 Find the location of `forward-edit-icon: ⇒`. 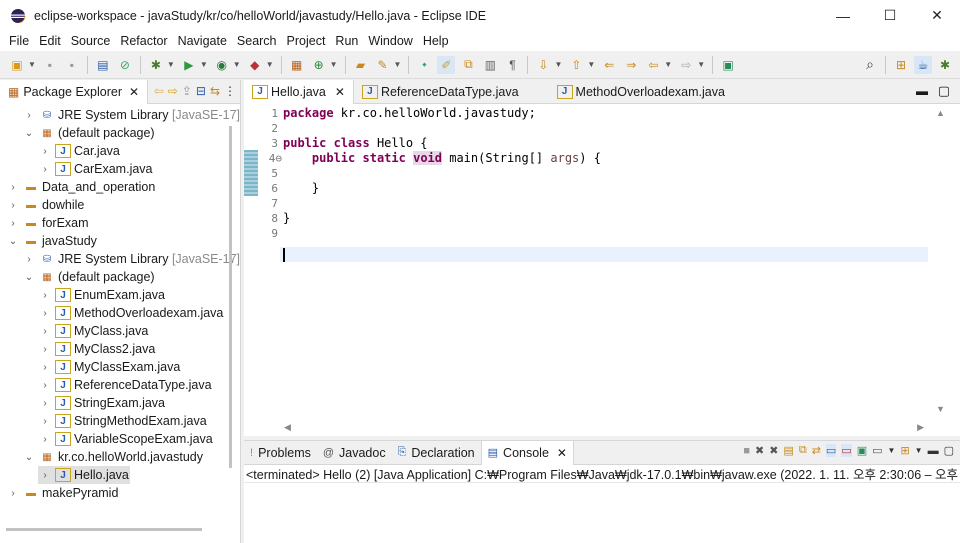

forward-edit-icon: ⇒ is located at coordinates (631, 65).